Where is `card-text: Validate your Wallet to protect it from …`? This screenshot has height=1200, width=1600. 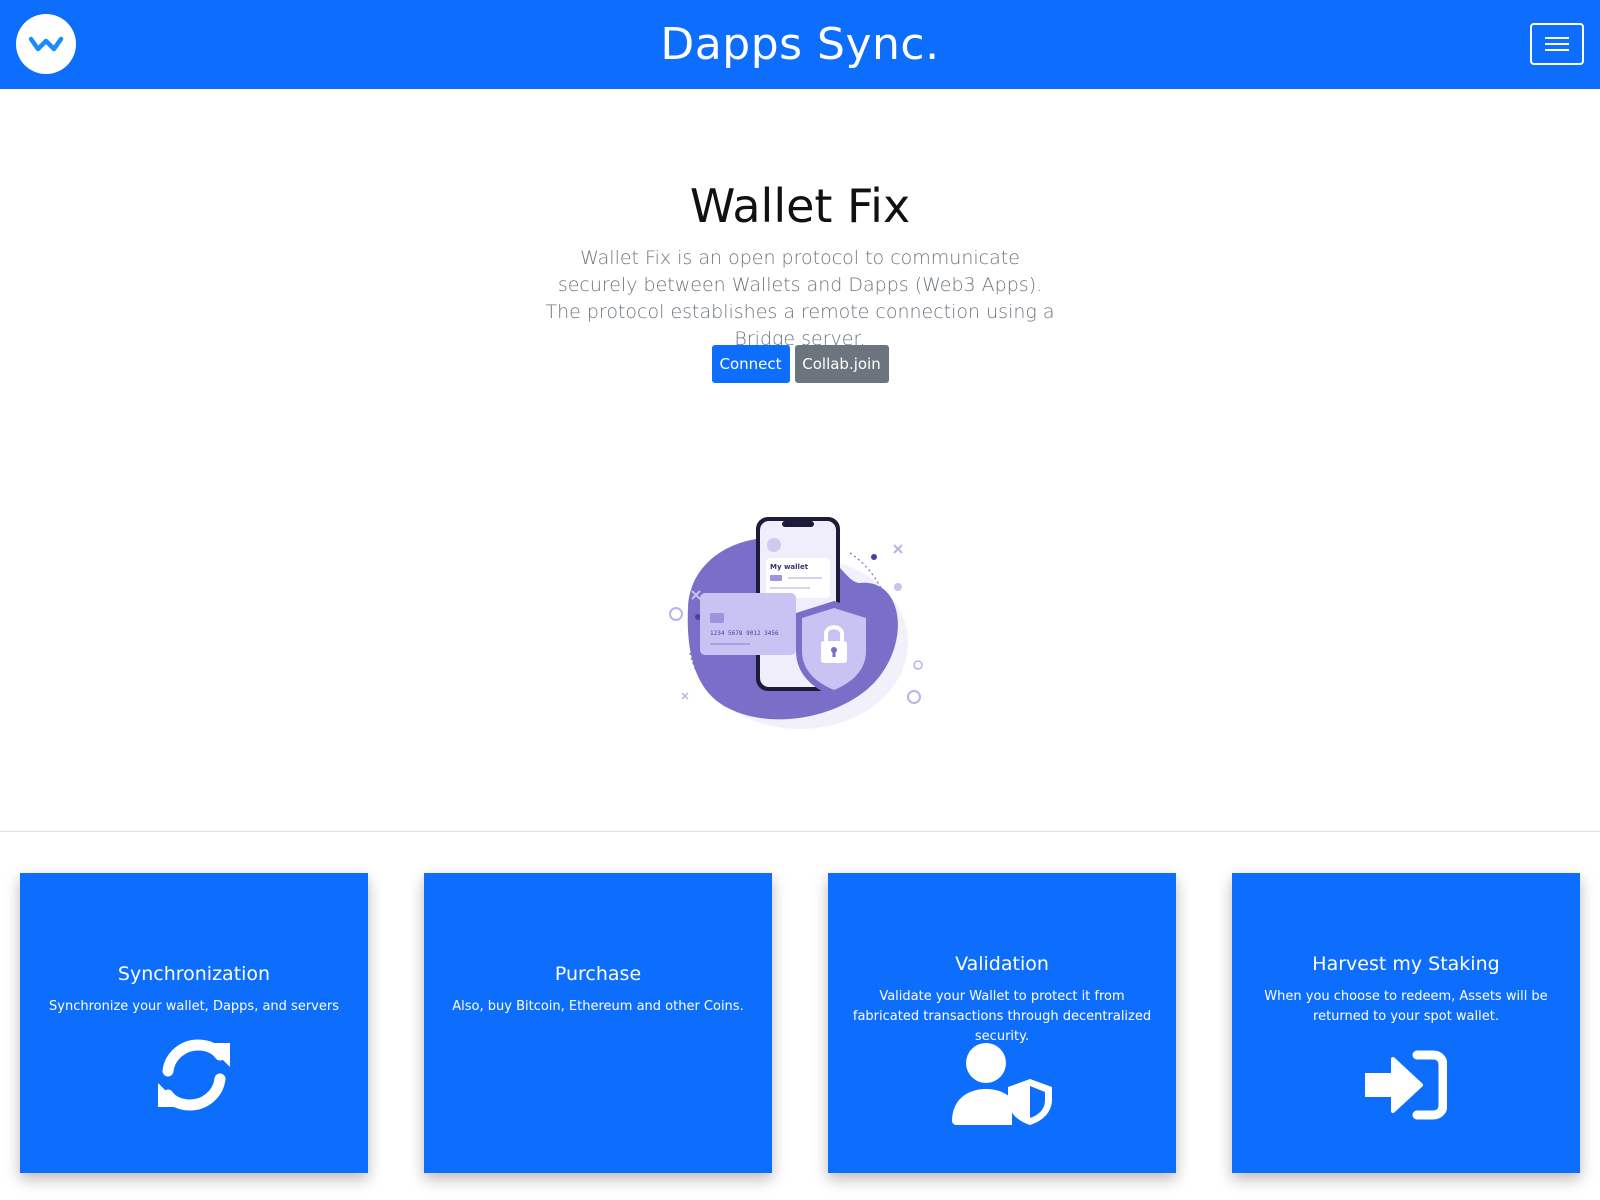
card-text: Validate your Wallet to protect it from … is located at coordinates (1002, 1016).